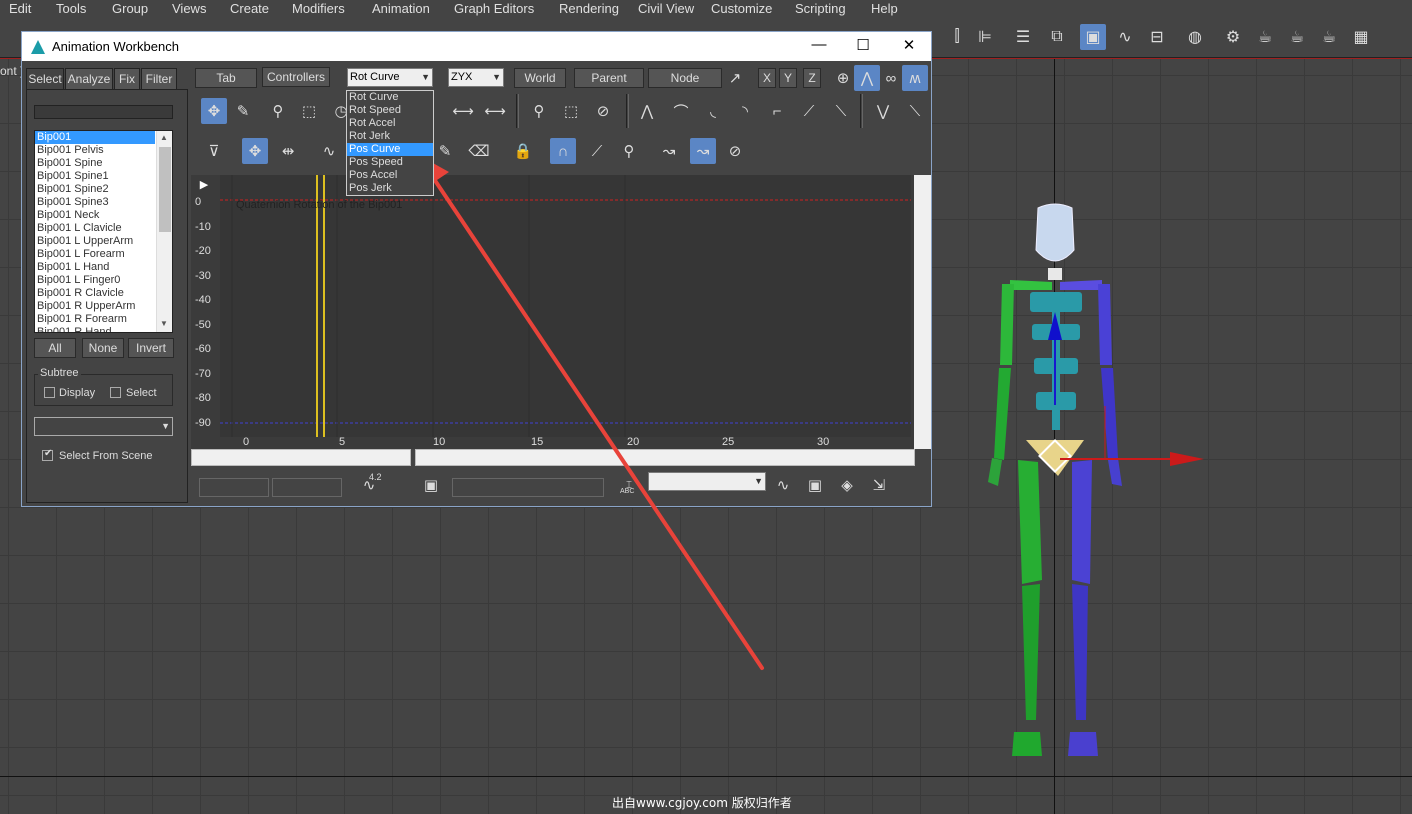 The height and width of the screenshot is (814, 1412). I want to click on render-icon: ☕, so click(1297, 37).